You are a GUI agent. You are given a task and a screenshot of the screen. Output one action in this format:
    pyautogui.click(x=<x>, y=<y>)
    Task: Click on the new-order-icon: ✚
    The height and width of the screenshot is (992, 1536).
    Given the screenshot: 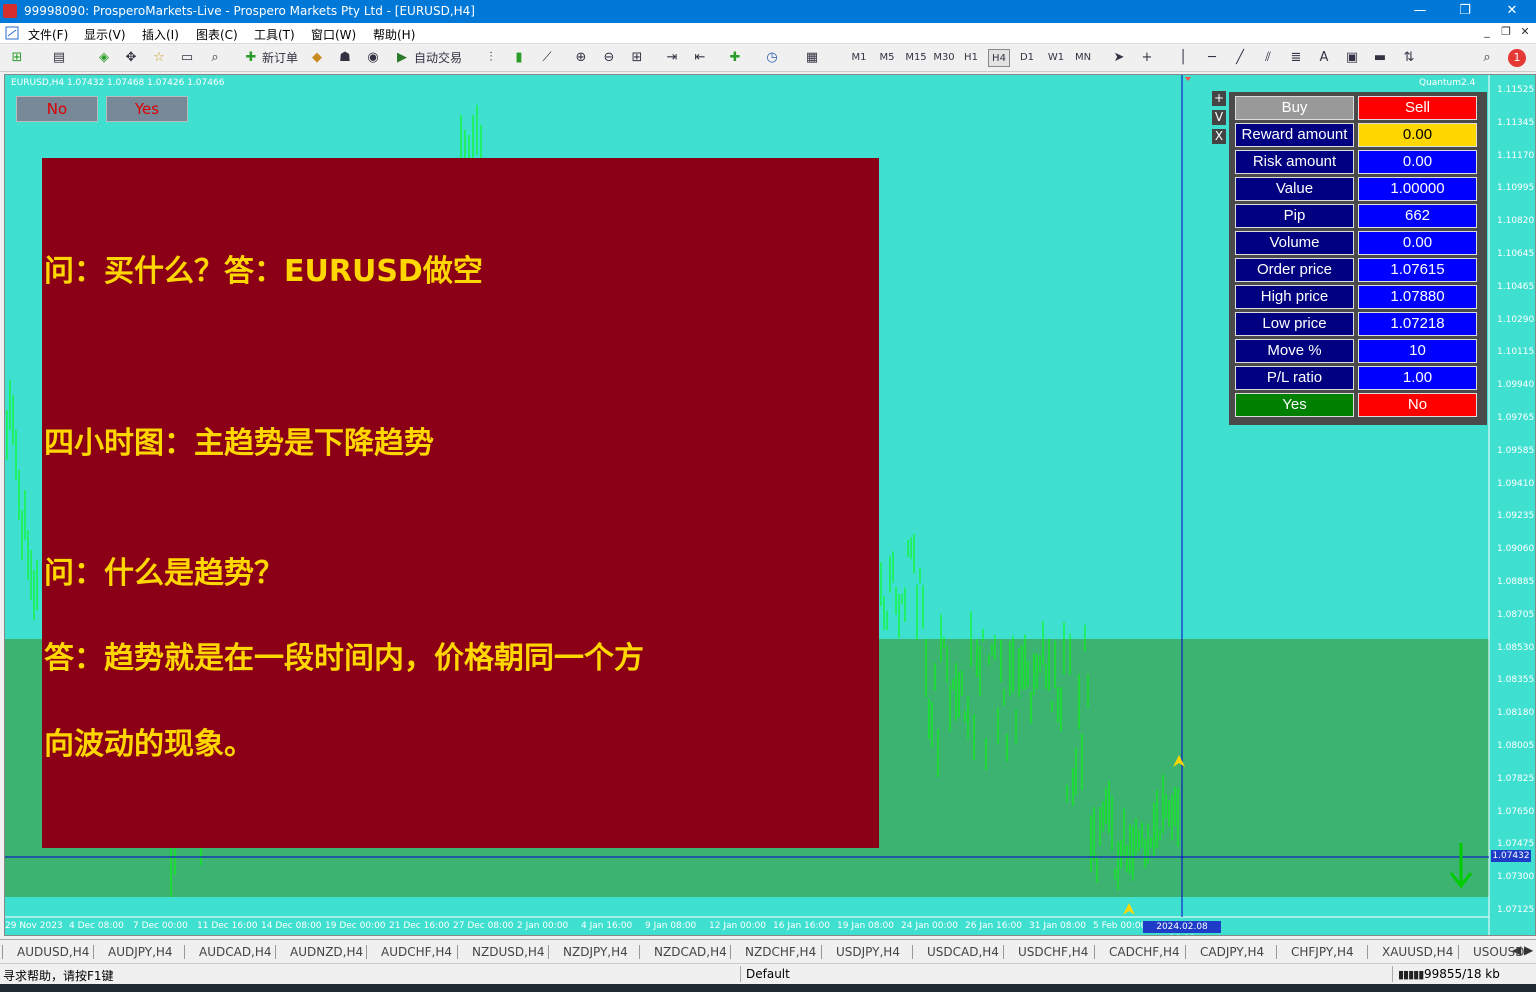 What is the action you would take?
    pyautogui.click(x=251, y=58)
    